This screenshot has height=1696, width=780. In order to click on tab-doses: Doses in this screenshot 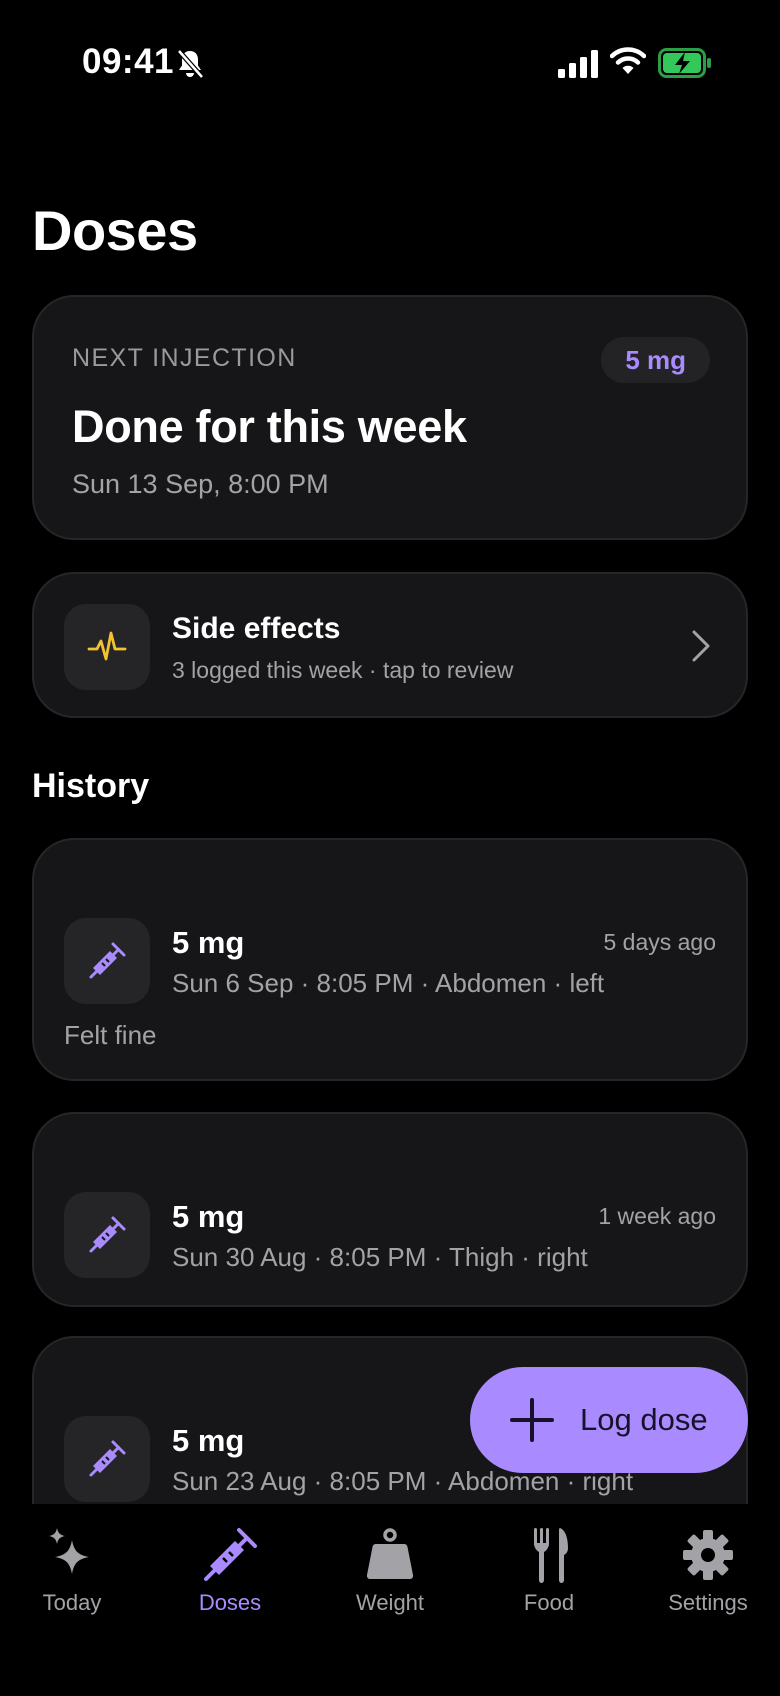, I will do `click(230, 1571)`.